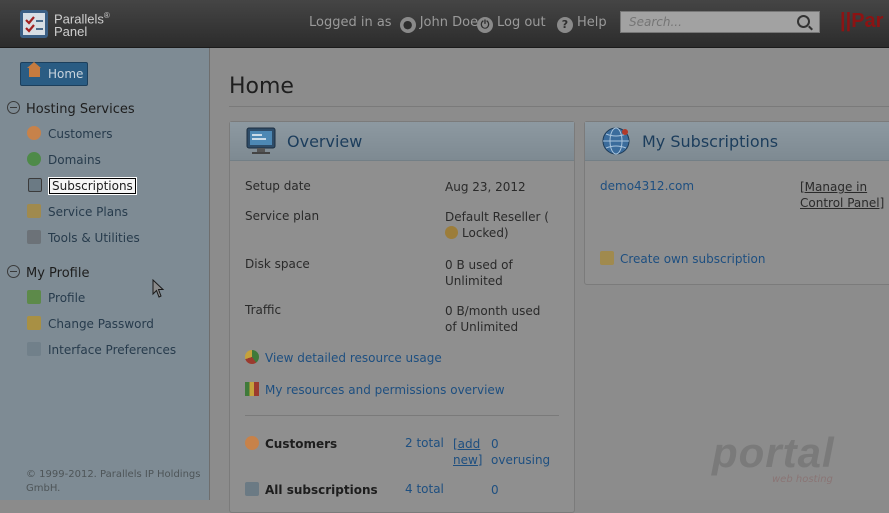 This screenshot has height=513, width=889. Describe the element at coordinates (862, 21) in the screenshot. I see `parallels-brand-logo: ||Par` at that location.